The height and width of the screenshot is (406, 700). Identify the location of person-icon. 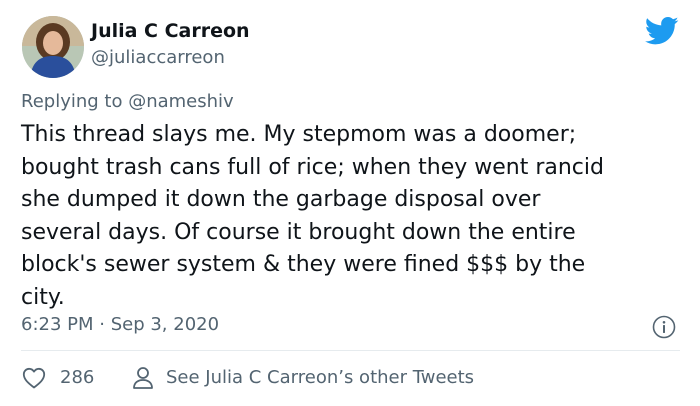
(143, 378).